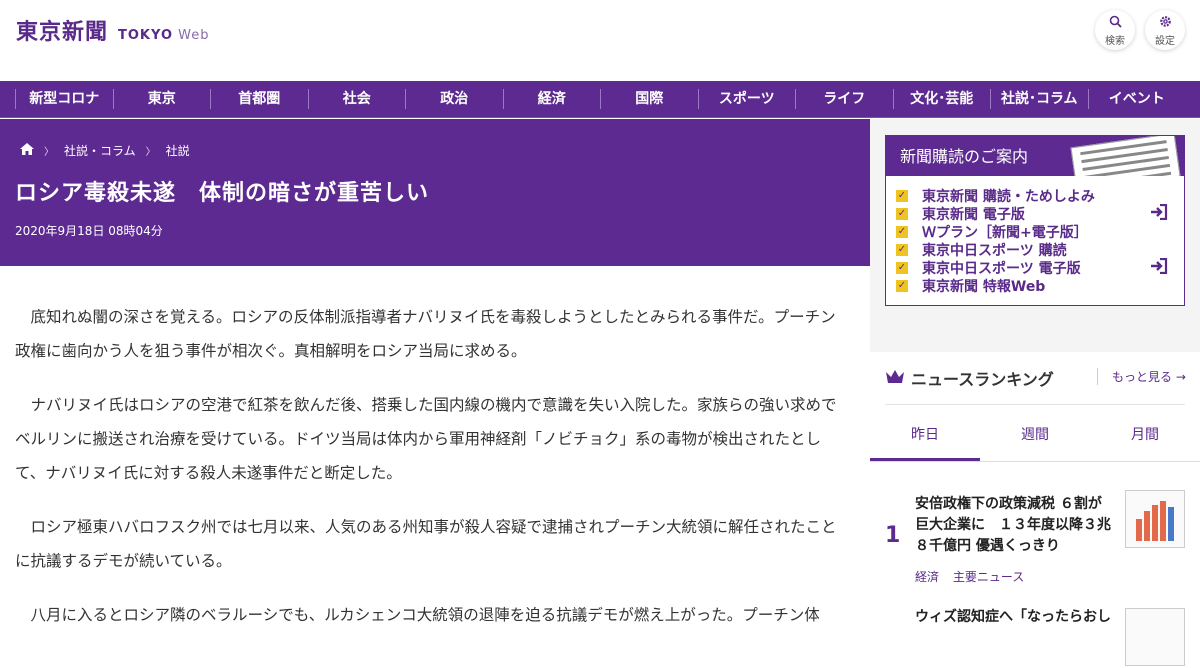  What do you see at coordinates (988, 577) in the screenshot?
I see `tag: 主要ニュース` at bounding box center [988, 577].